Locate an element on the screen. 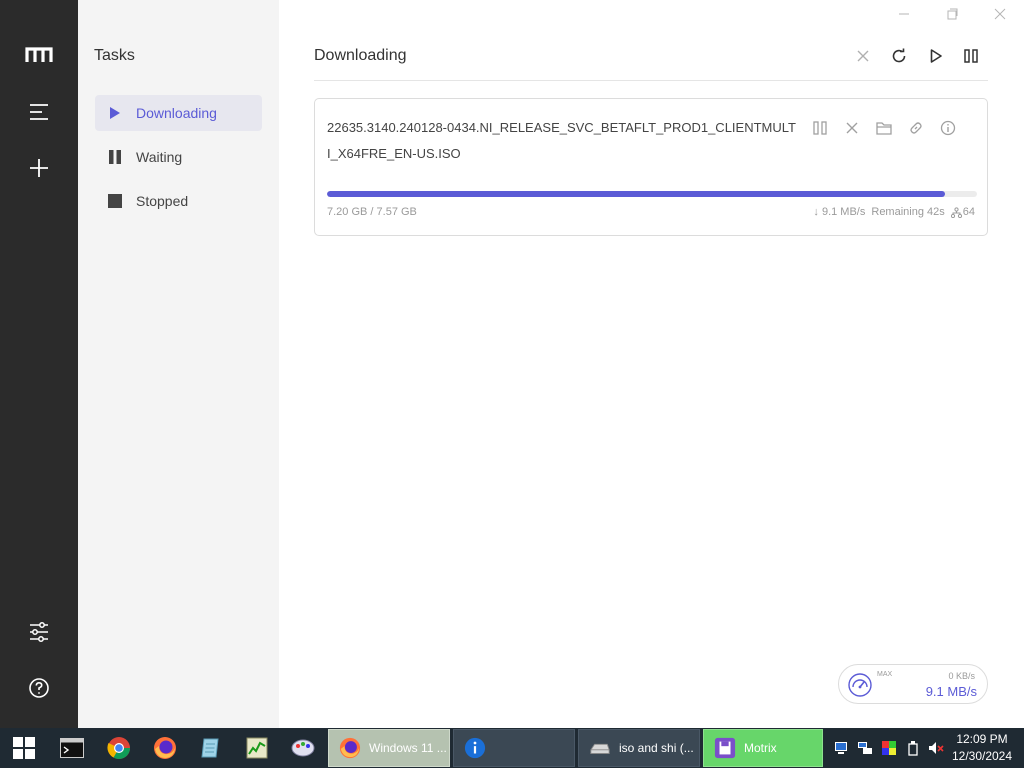 This screenshot has width=1024, height=768. task-manager-icon is located at coordinates (257, 748).